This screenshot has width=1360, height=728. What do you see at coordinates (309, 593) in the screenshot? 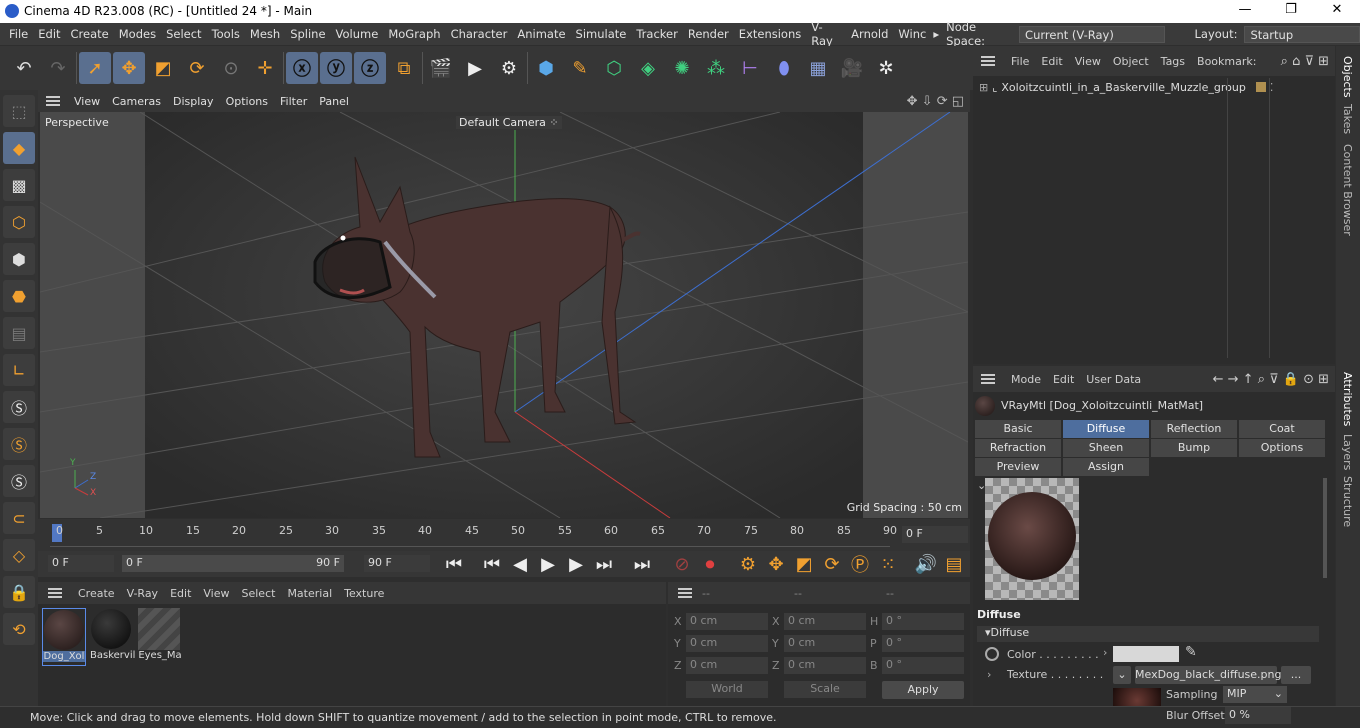
I see `material-menu-material: Material` at bounding box center [309, 593].